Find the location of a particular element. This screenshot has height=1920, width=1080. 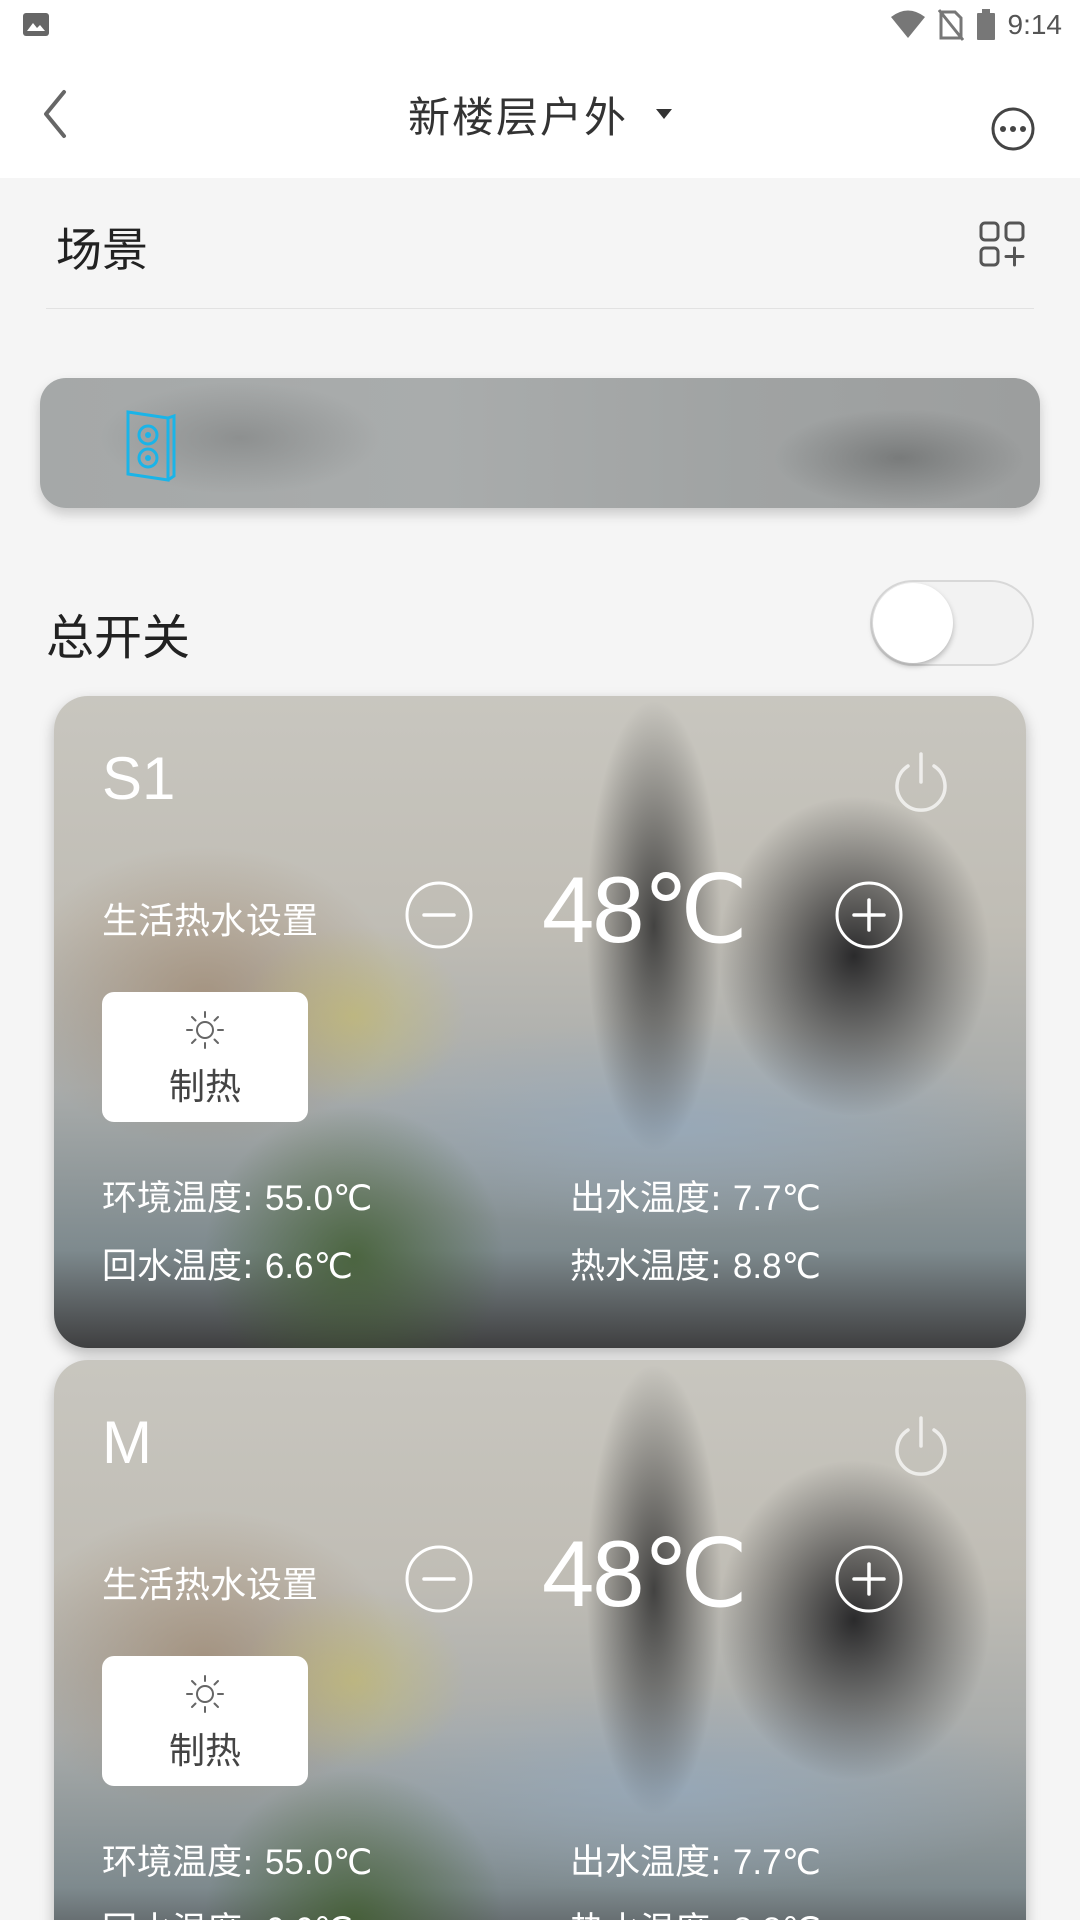

device-unit-icon is located at coordinates (151, 446).